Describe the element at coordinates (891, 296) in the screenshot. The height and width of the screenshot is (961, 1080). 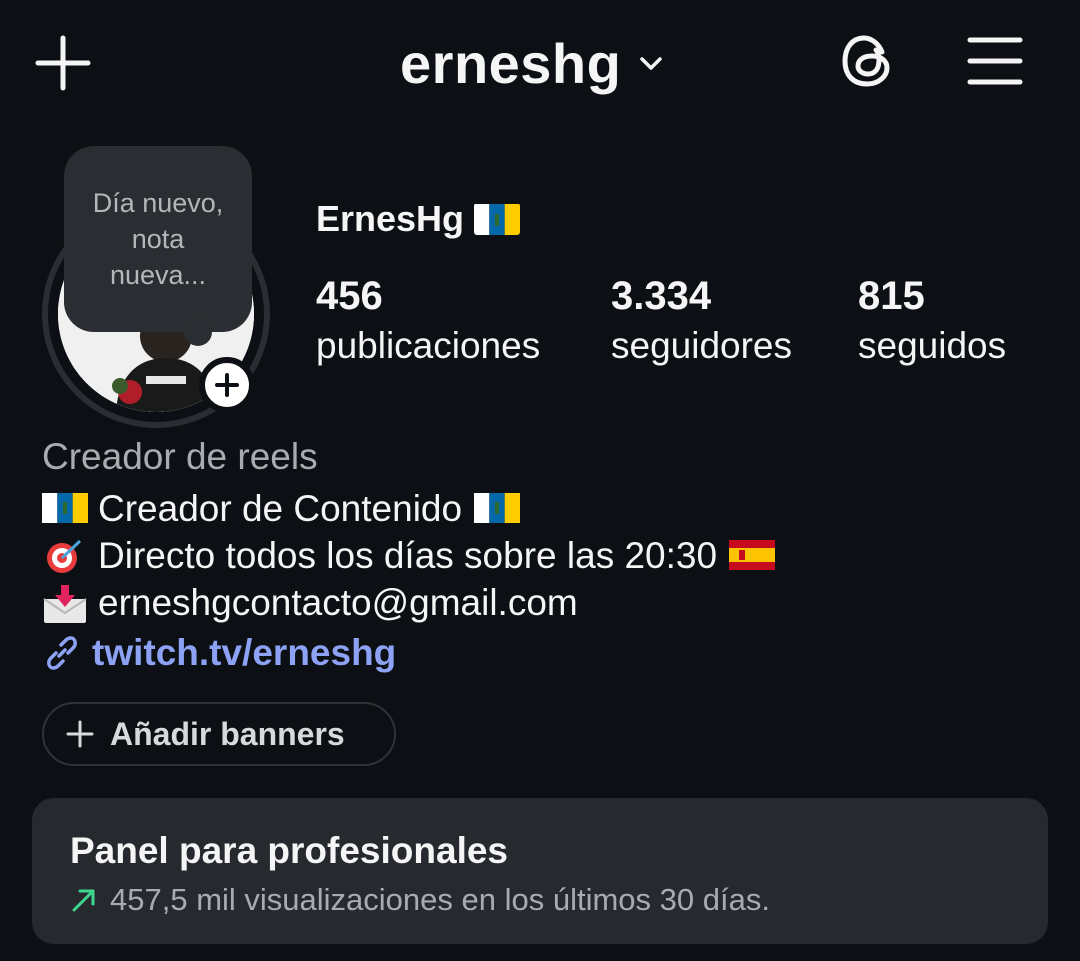
I see `stat-value: 815` at that location.